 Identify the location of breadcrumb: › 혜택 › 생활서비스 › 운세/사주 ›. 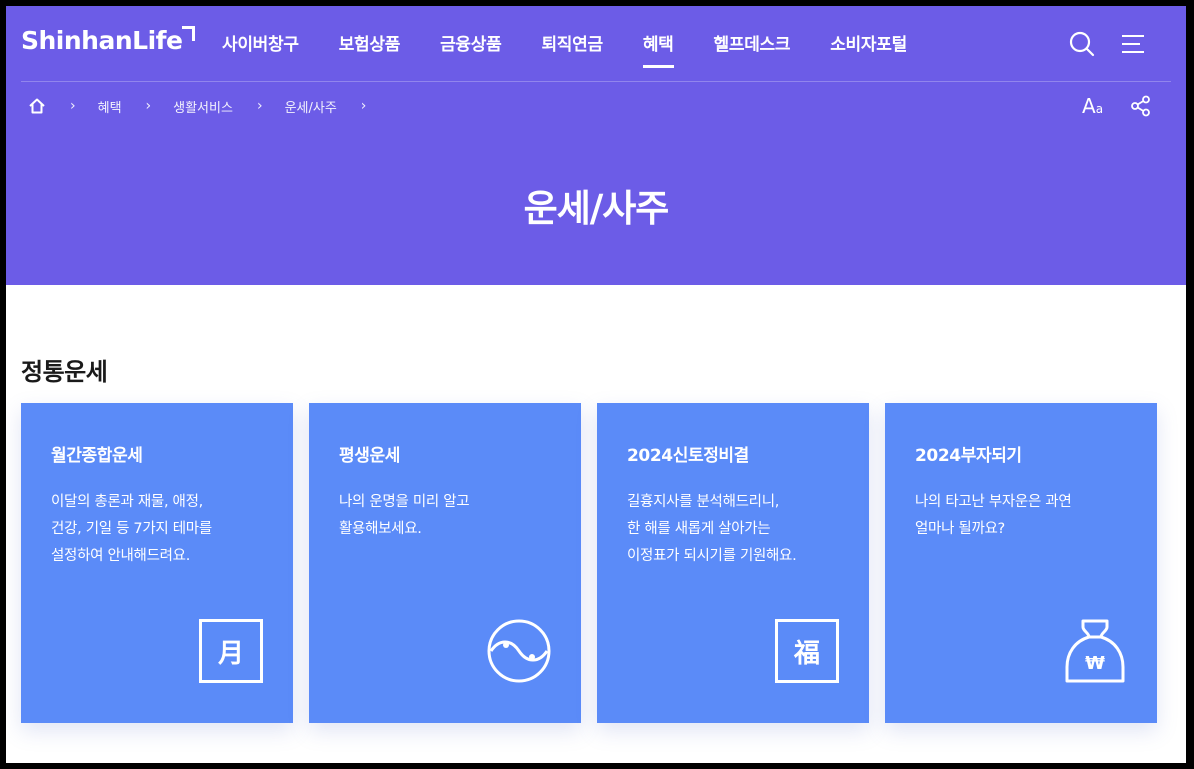
(208, 106).